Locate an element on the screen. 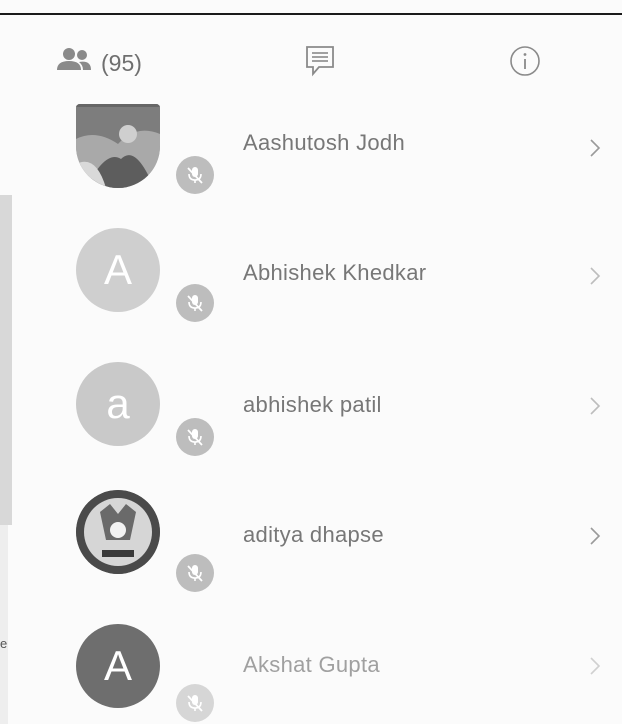 The image size is (622, 724). participant-row: a abhishek patil is located at coordinates (341, 422).